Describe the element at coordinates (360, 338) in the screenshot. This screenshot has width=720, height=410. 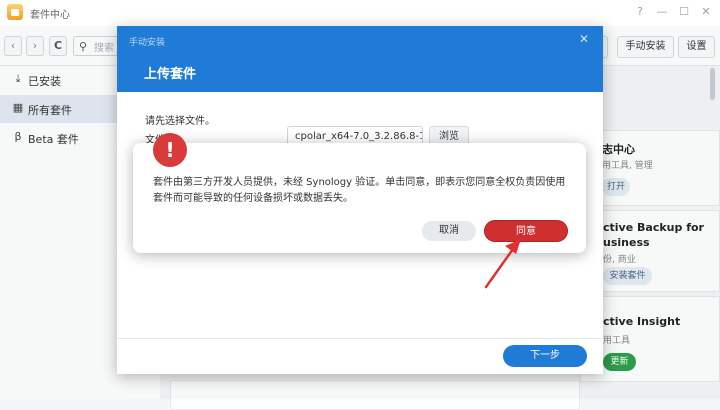
I see `dialog-footer-divider` at that location.